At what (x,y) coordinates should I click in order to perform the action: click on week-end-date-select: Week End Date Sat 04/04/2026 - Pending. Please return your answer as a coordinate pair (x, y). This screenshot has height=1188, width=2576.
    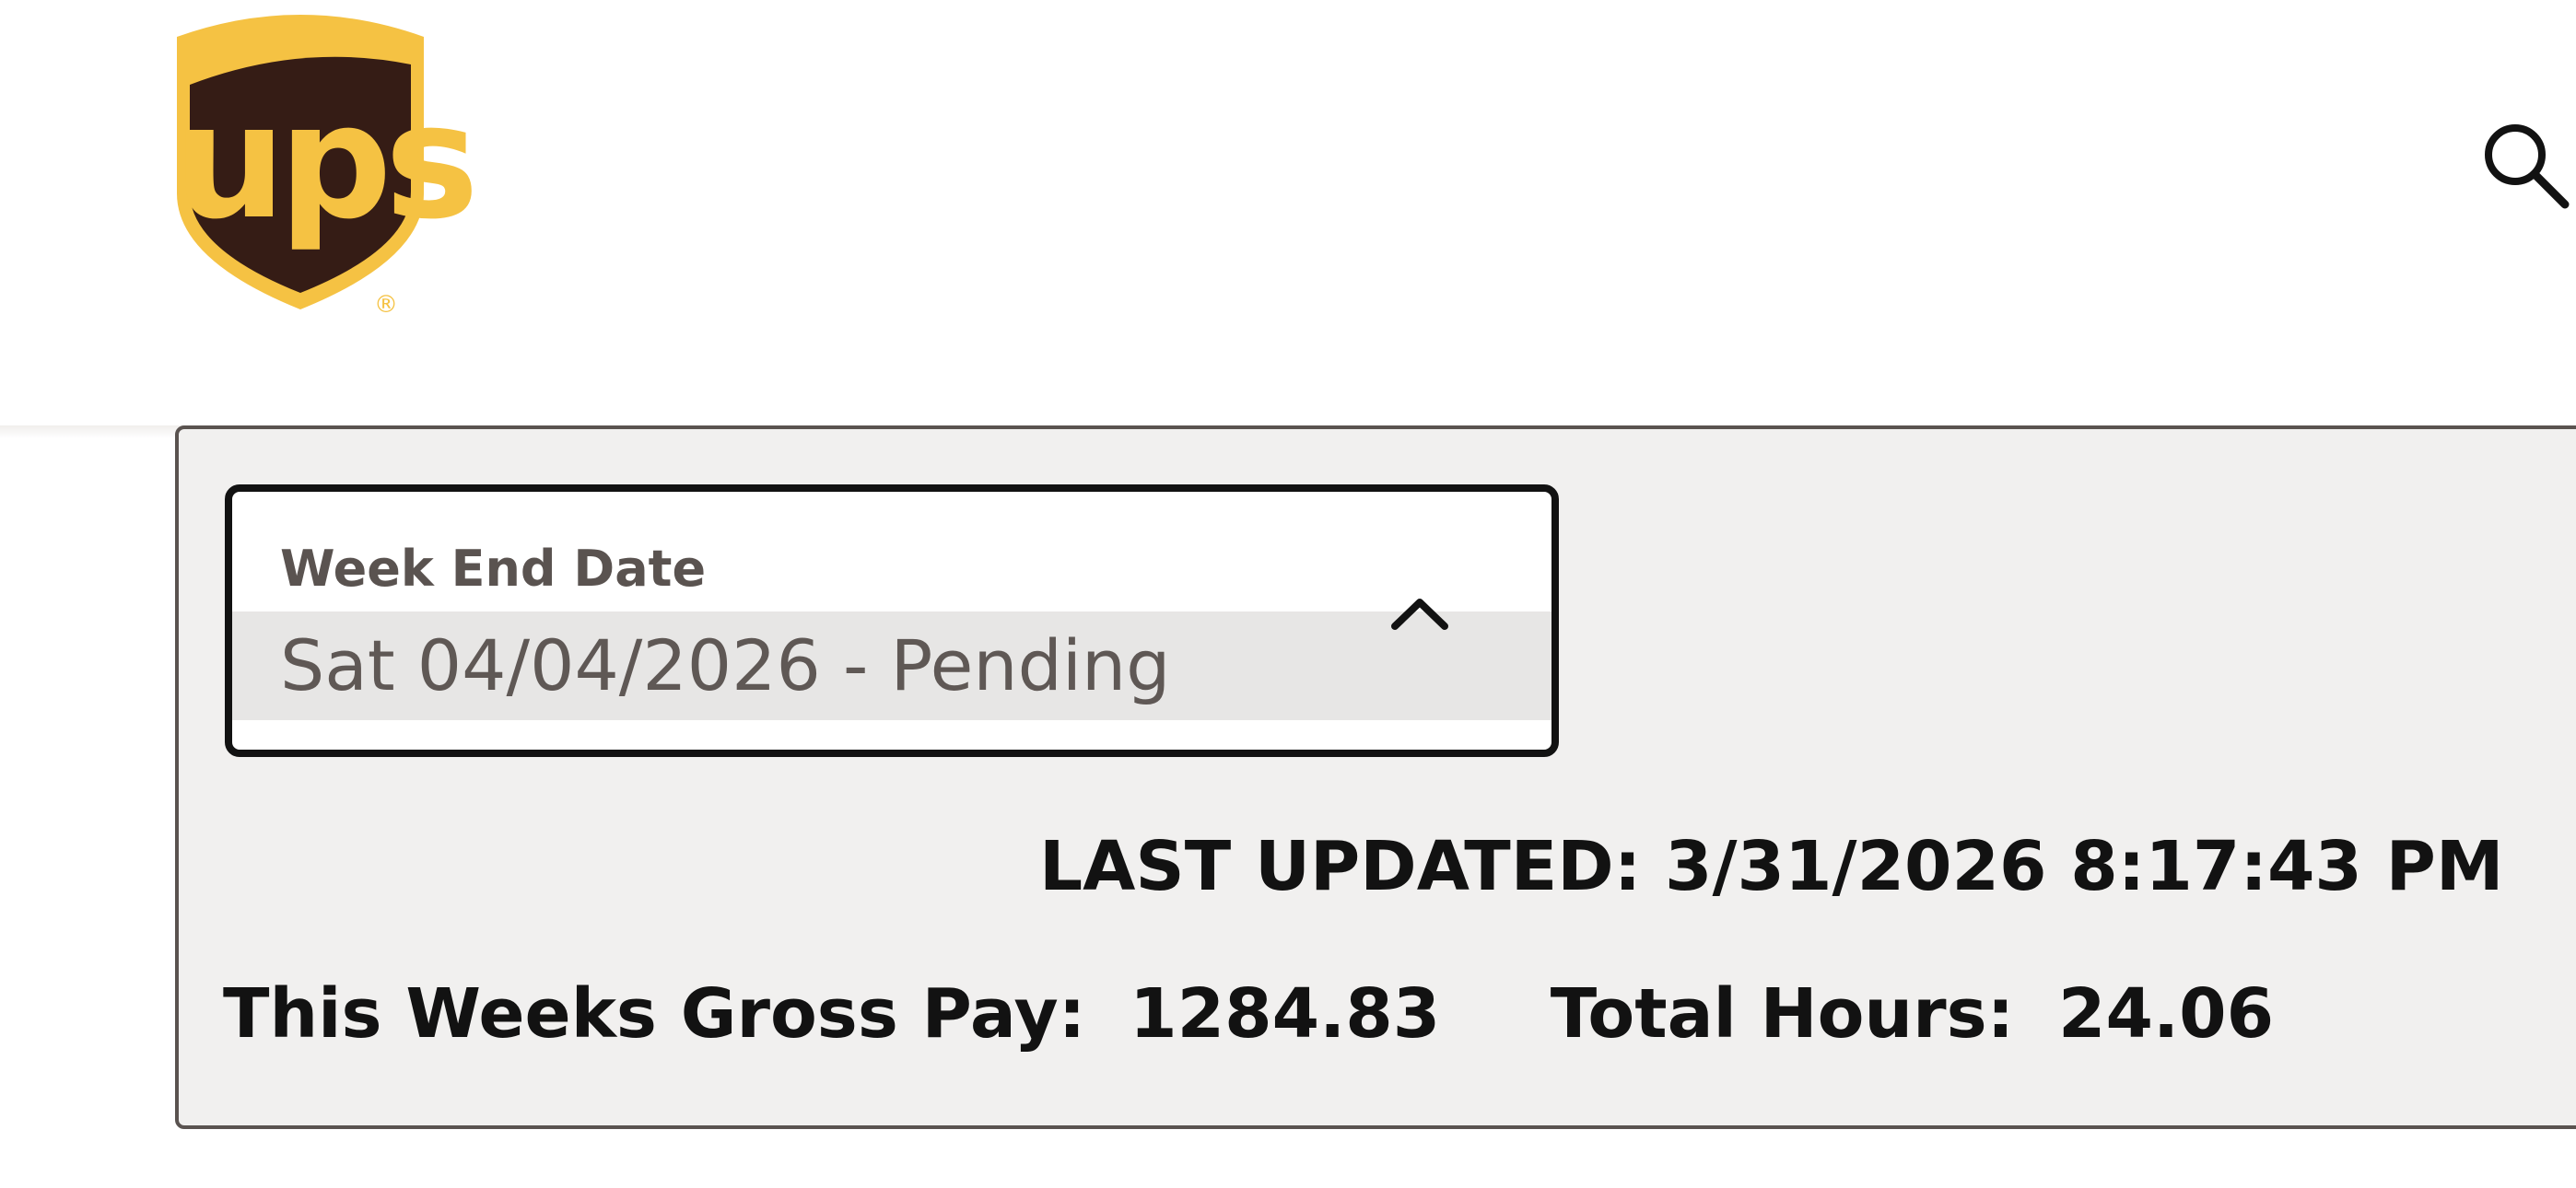
    Looking at the image, I should click on (892, 620).